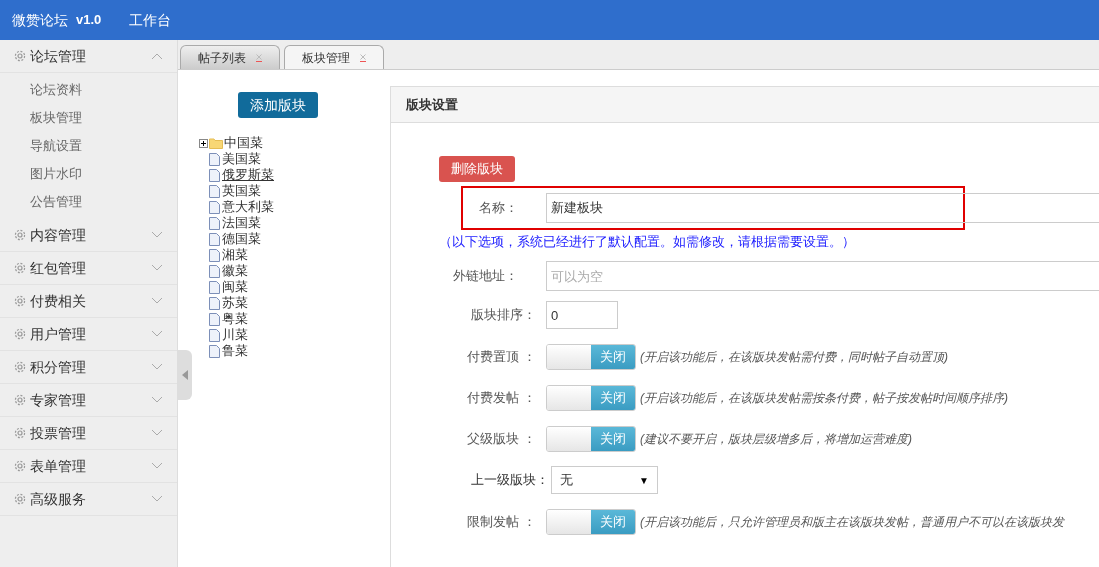 Image resolution: width=1099 pixels, height=567 pixels. Describe the element at coordinates (235, 319) in the screenshot. I see `tree-node: 粤菜` at that location.